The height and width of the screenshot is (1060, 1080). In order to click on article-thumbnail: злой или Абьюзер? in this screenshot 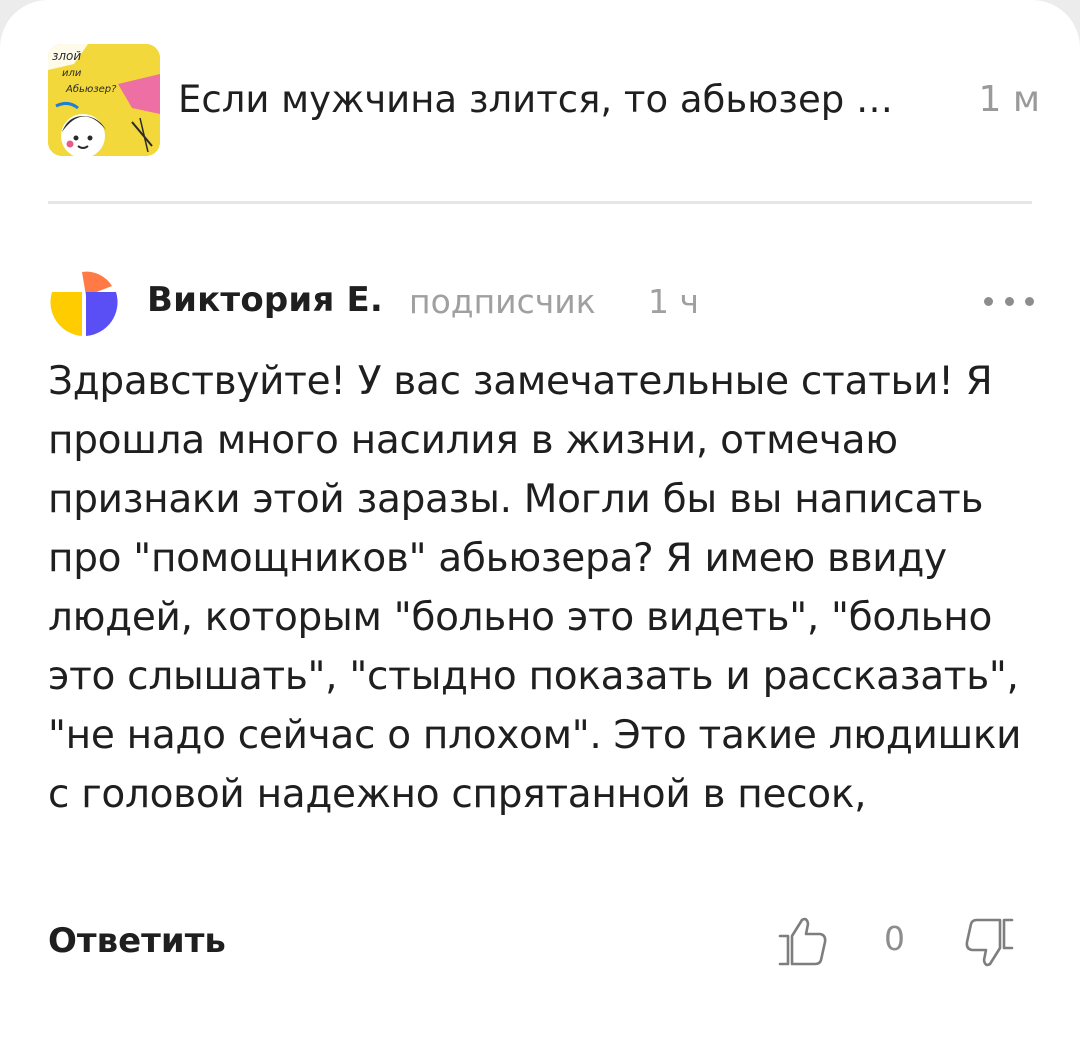, I will do `click(104, 100)`.